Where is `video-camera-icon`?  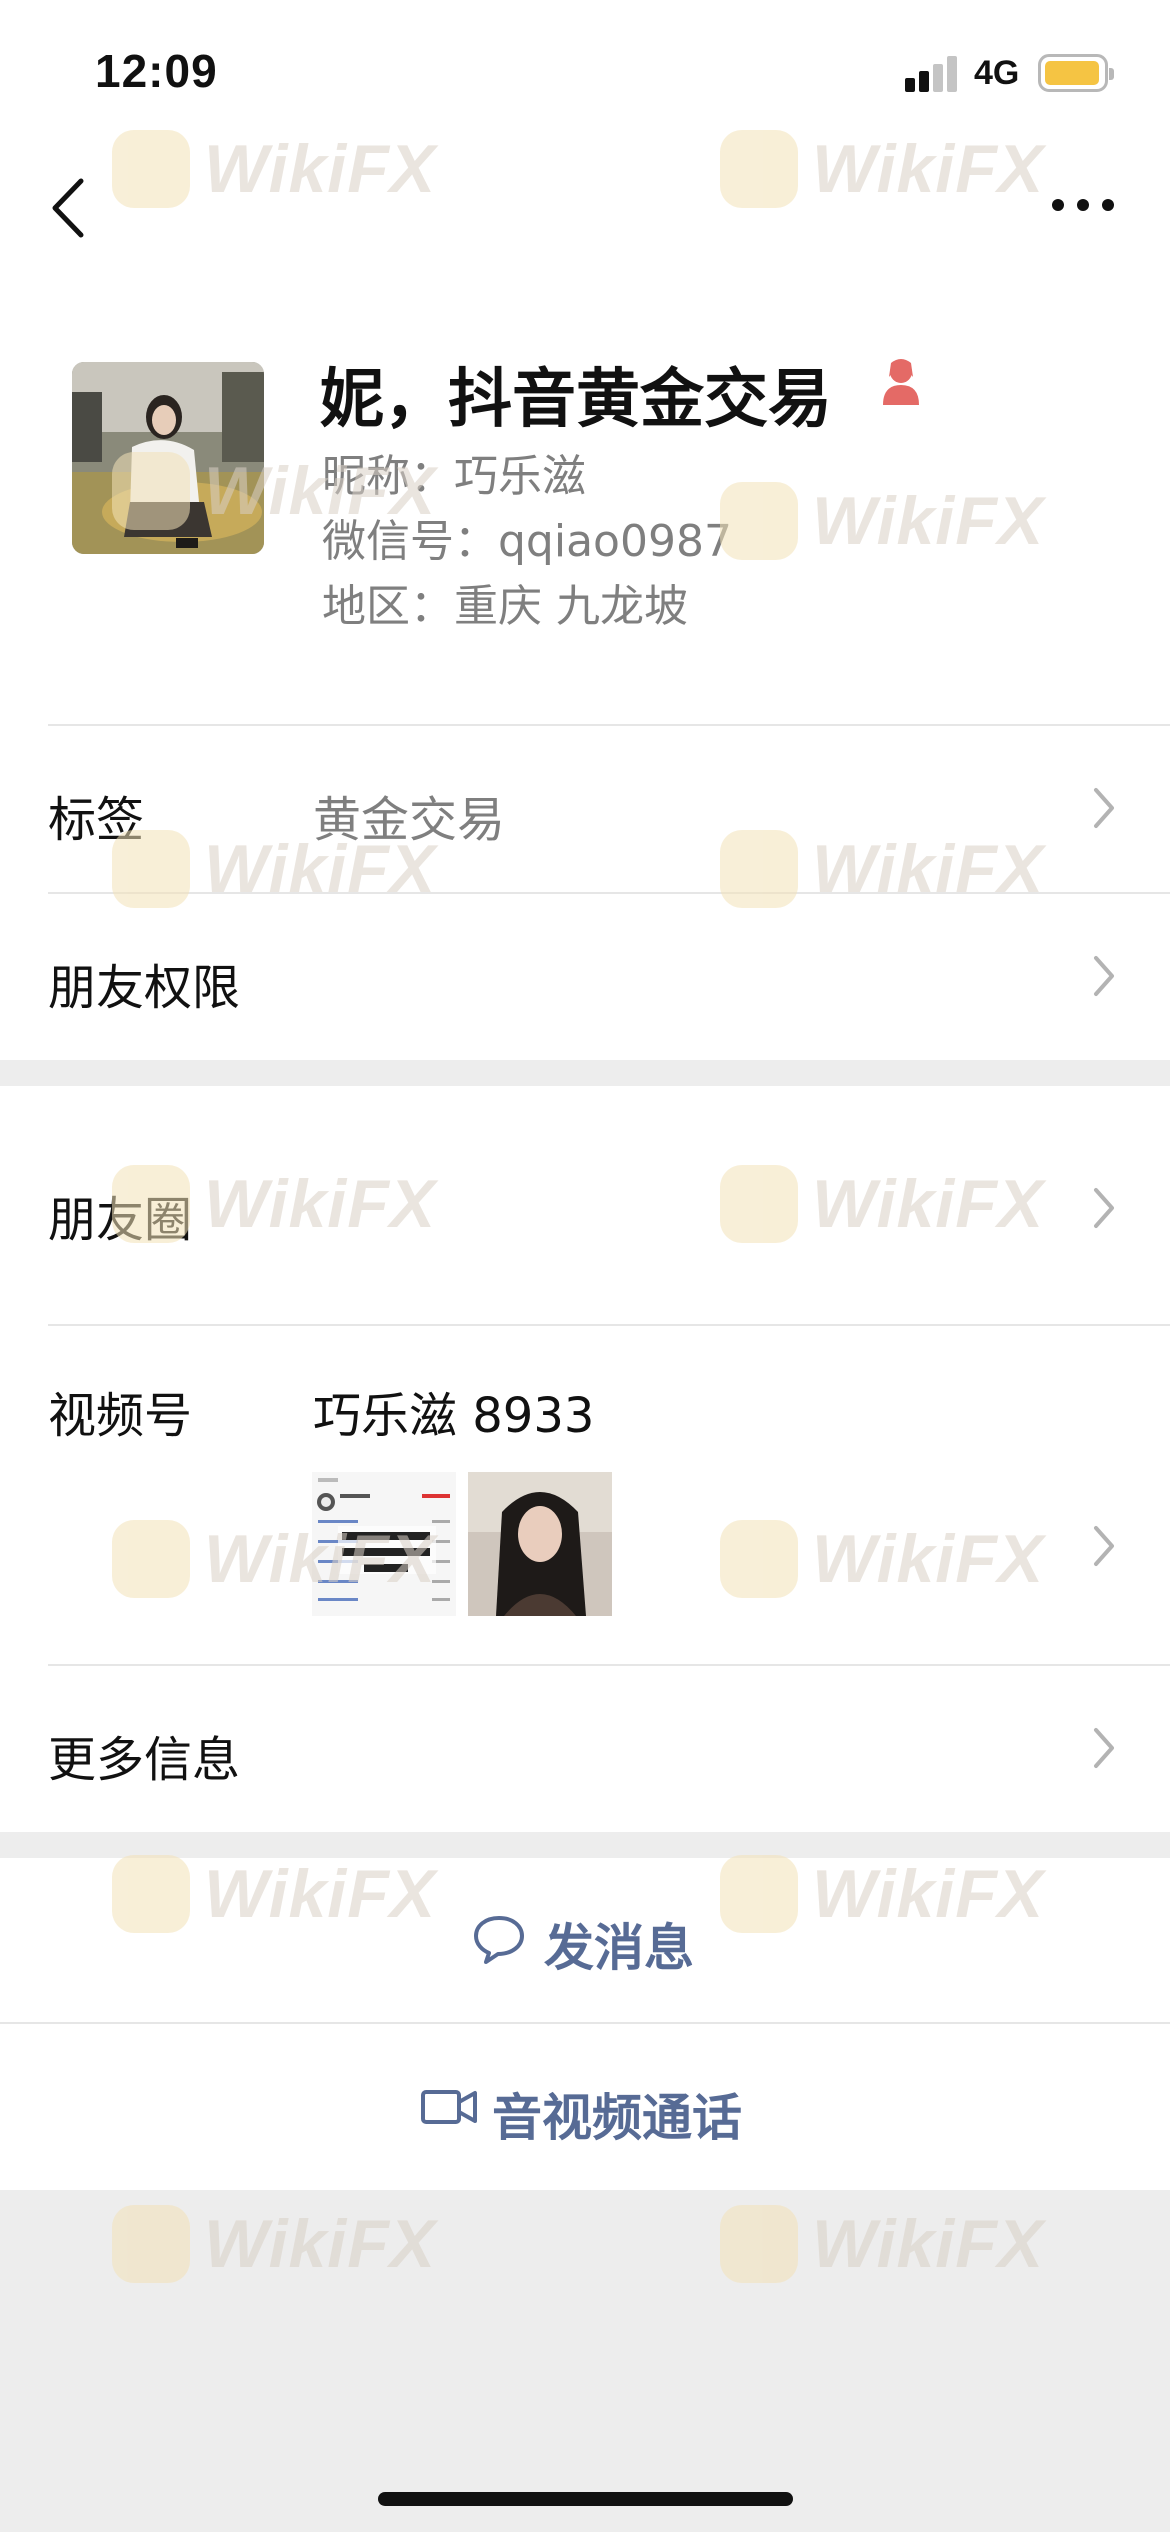 video-camera-icon is located at coordinates (449, 2107).